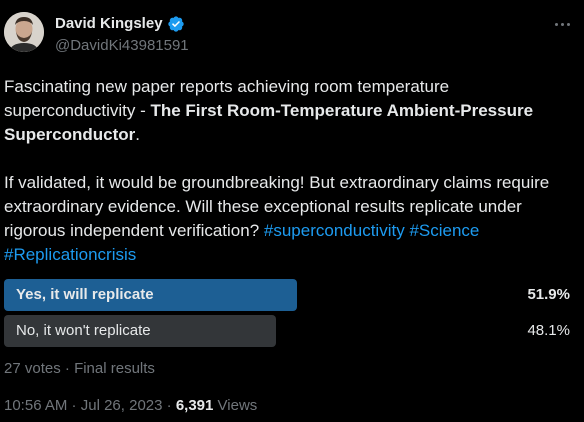 This screenshot has width=584, height=422. Describe the element at coordinates (114, 368) in the screenshot. I see `poll-status: Final results` at that location.